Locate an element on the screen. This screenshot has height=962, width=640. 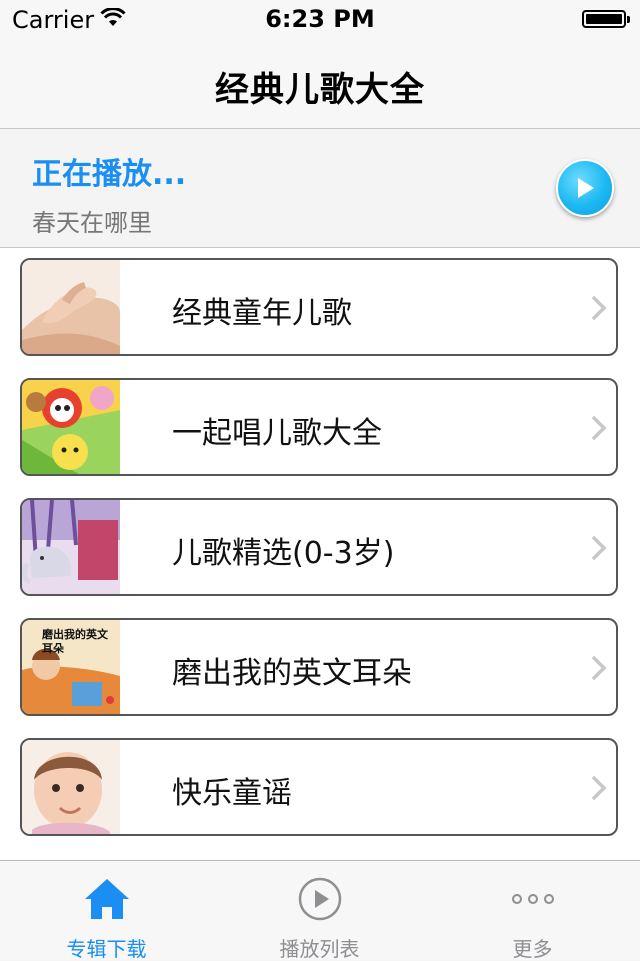
list-item: 一起唱儿歌大全 is located at coordinates (319, 427).